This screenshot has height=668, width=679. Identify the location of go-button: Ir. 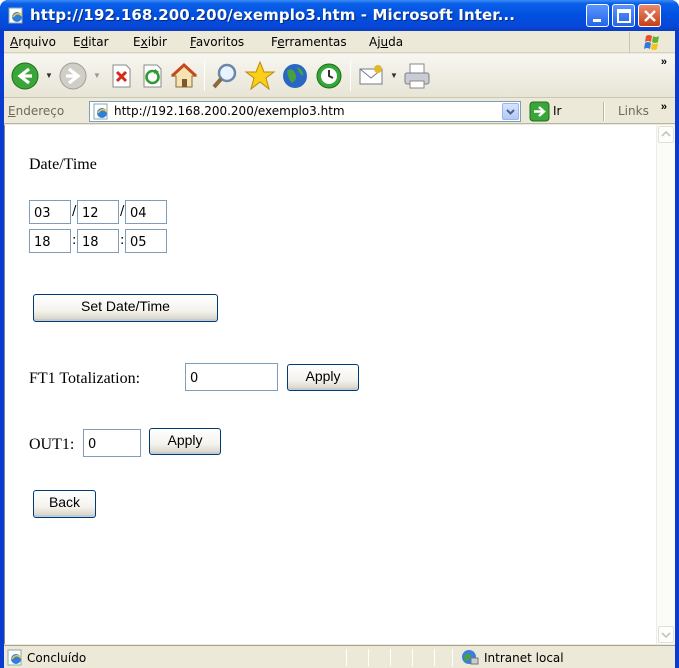
(556, 111).